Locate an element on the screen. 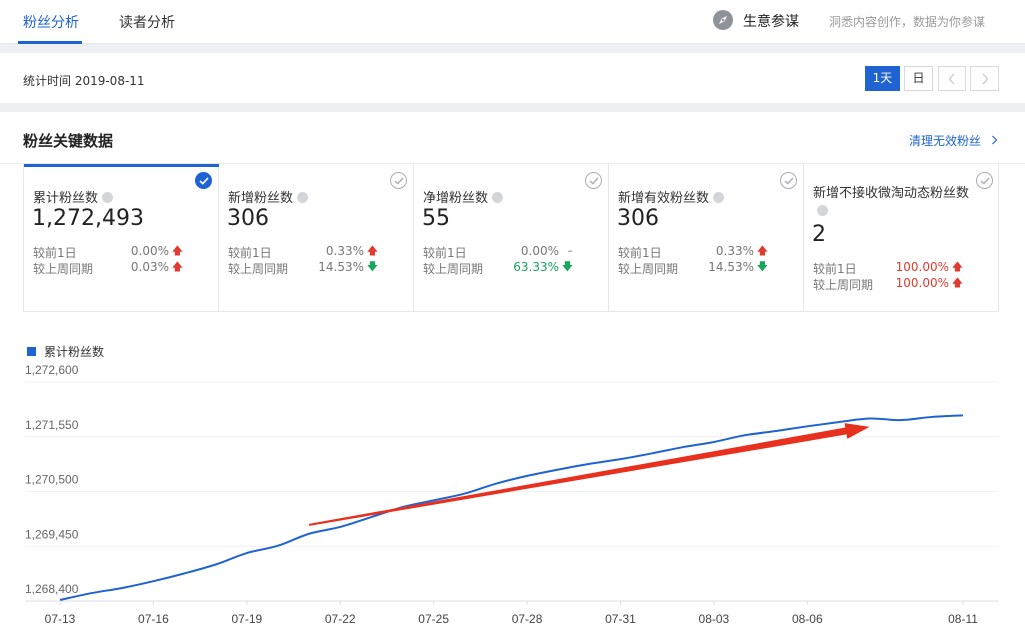  compass-icon is located at coordinates (723, 20).